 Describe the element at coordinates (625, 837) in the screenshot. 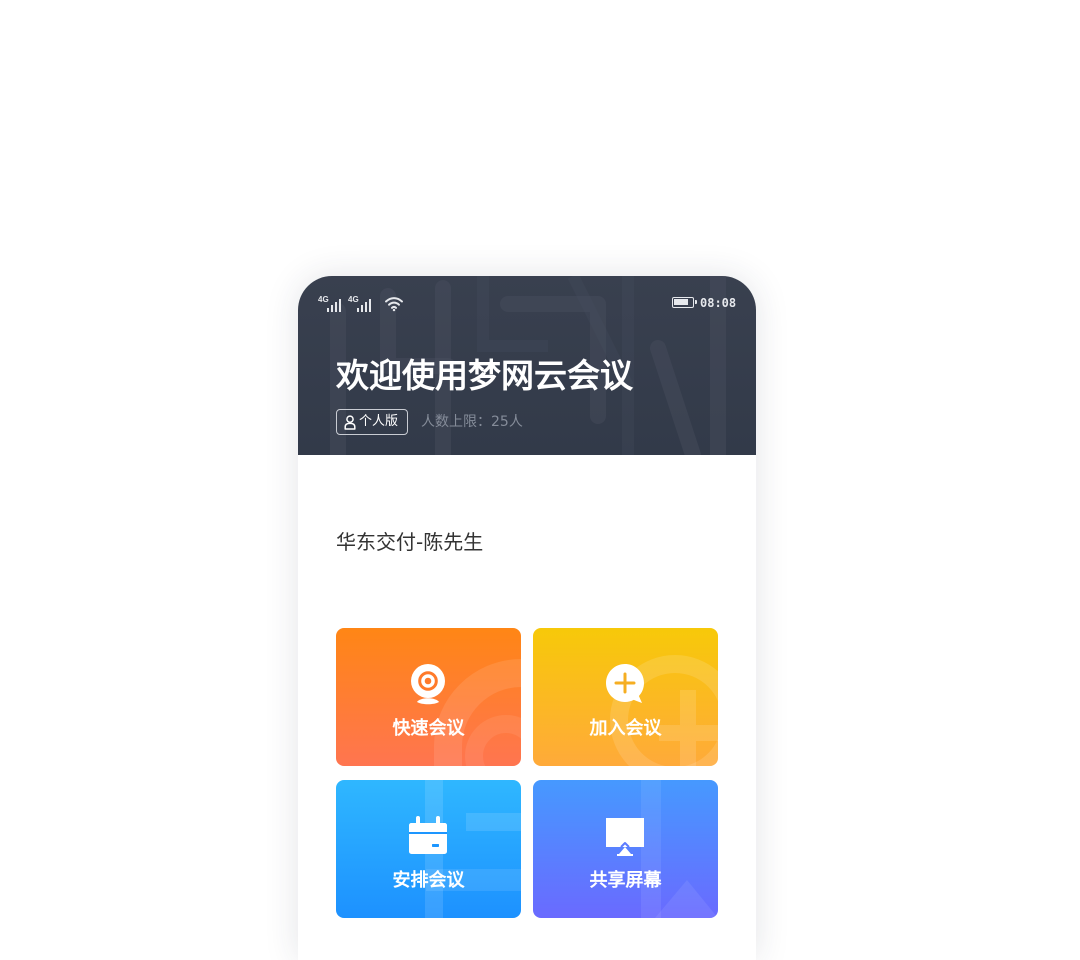

I see `screen-share-icon` at that location.